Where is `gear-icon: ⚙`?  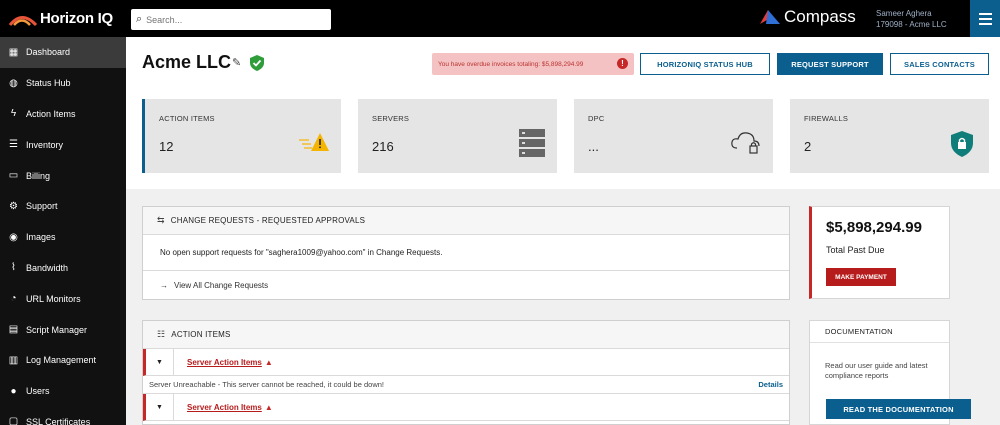
gear-icon: ⚙ is located at coordinates (13, 206).